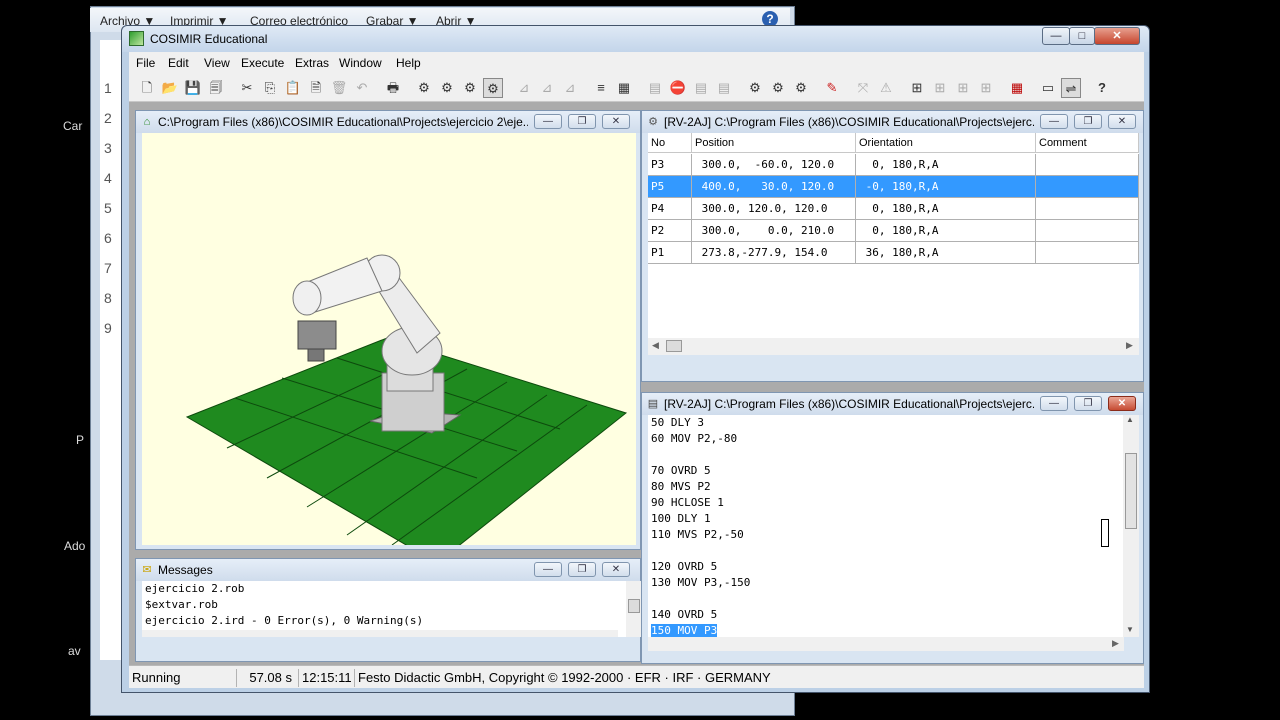 Image resolution: width=1280 pixels, height=720 pixels. I want to click on copy-icon: ⎘, so click(270, 88).